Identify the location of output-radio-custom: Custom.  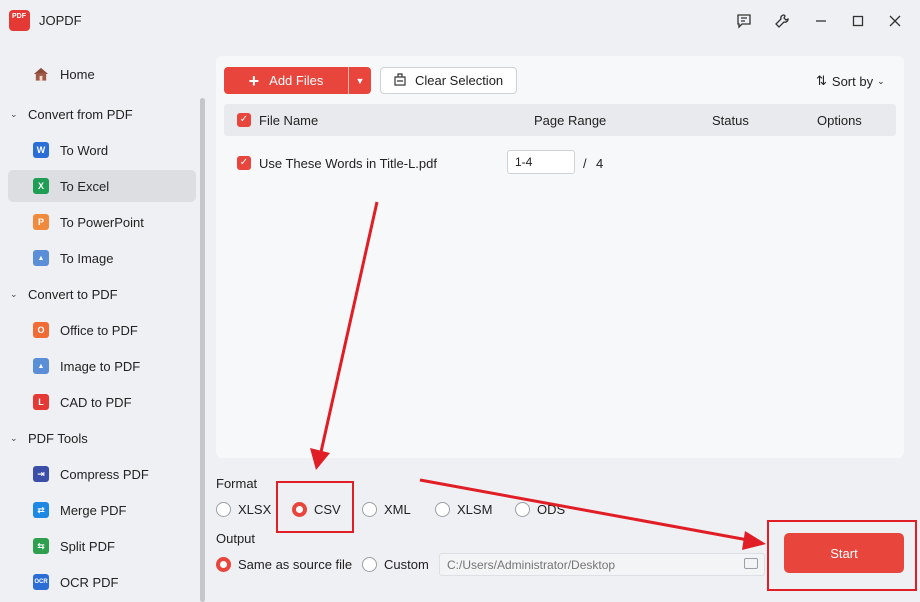
(395, 564).